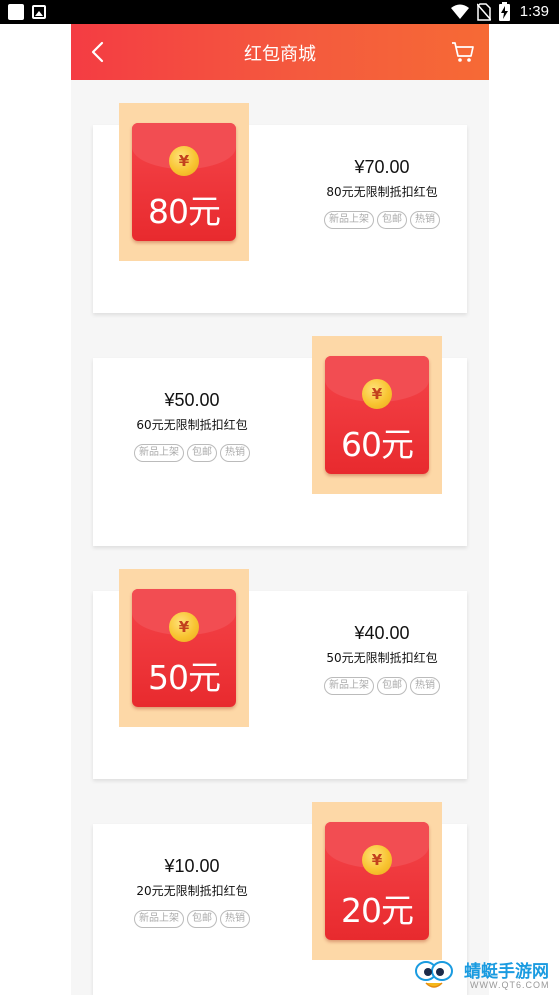 The image size is (559, 995). Describe the element at coordinates (534, 11) in the screenshot. I see `status-time: 1:39` at that location.